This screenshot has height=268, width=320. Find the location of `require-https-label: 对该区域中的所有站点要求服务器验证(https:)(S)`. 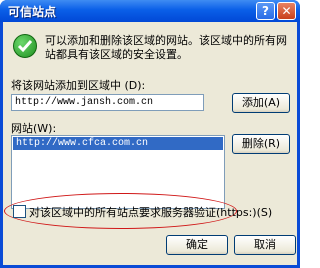

require-https-label: 对该区域中的所有站点要求服务器验证(https:)(S) is located at coordinates (150, 212).